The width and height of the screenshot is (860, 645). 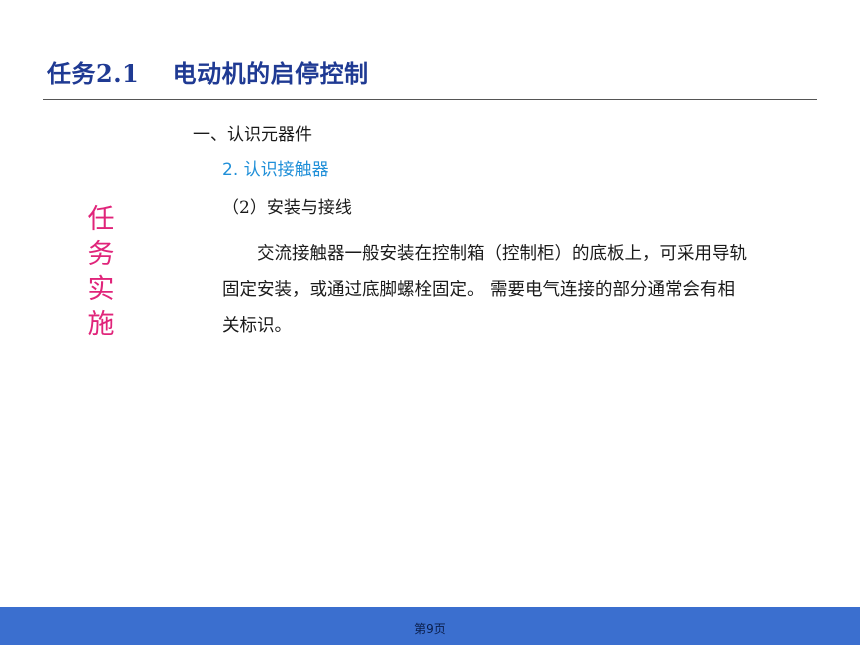 What do you see at coordinates (252, 135) in the screenshot?
I see `section-heading: 一、认识元器件` at bounding box center [252, 135].